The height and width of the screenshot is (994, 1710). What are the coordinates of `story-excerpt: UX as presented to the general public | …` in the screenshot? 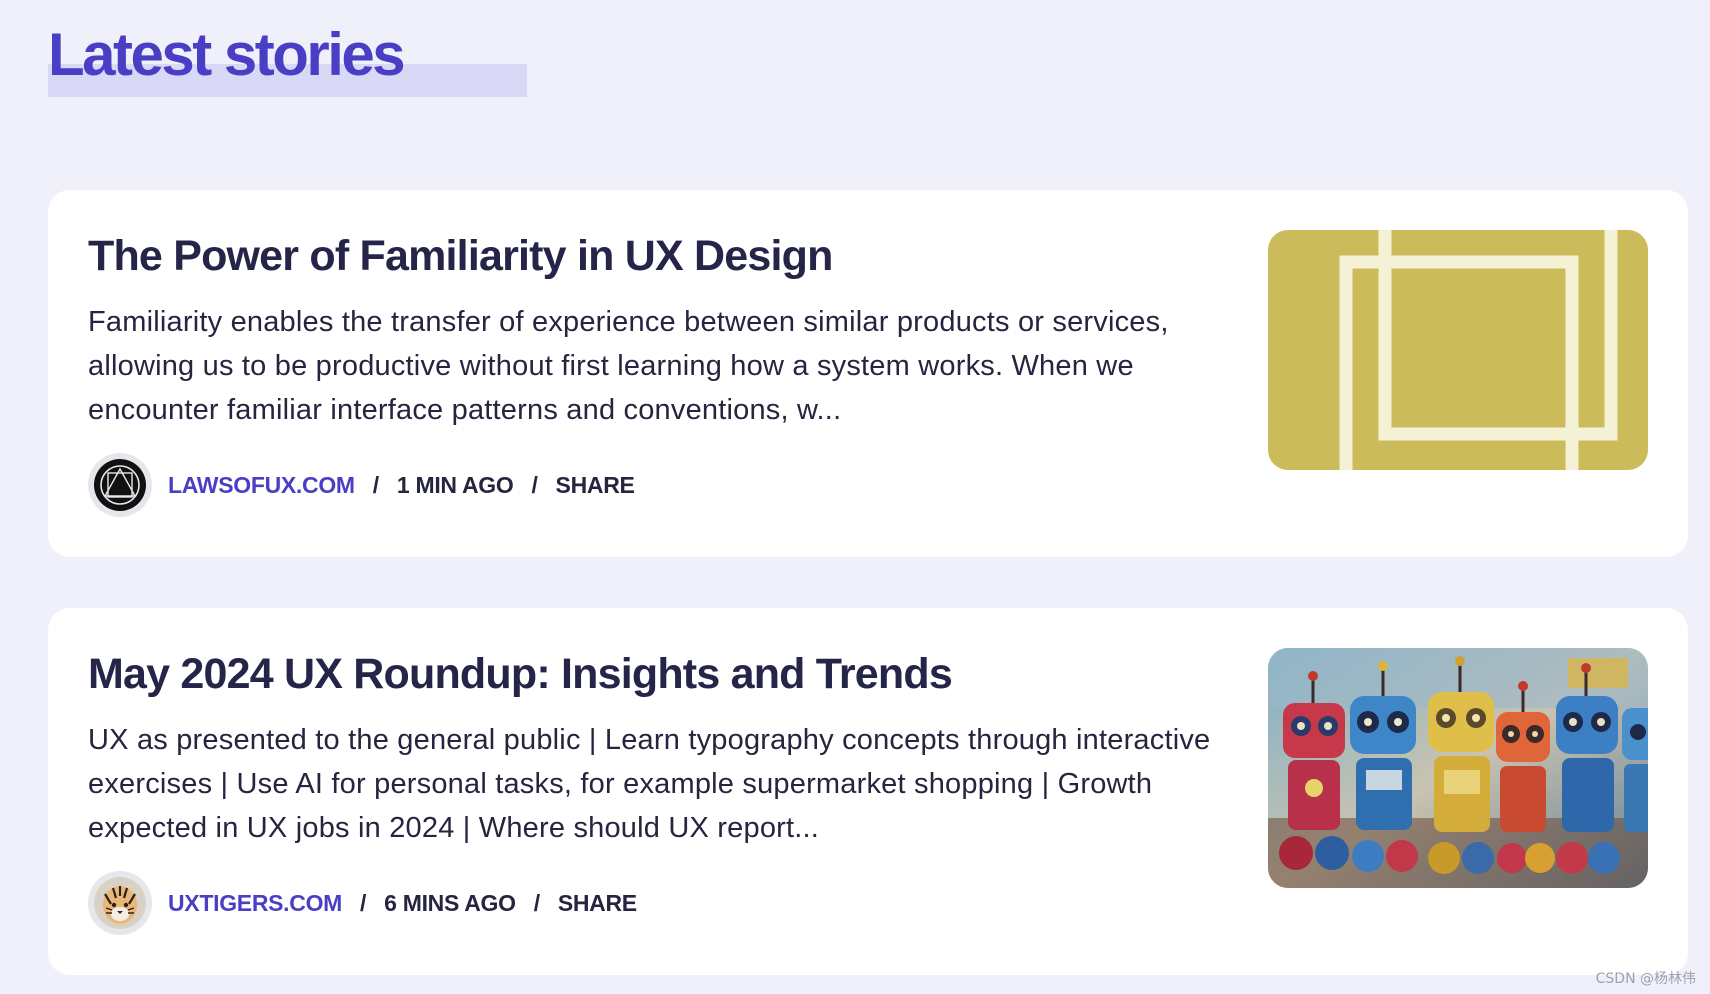 It's located at (649, 784).